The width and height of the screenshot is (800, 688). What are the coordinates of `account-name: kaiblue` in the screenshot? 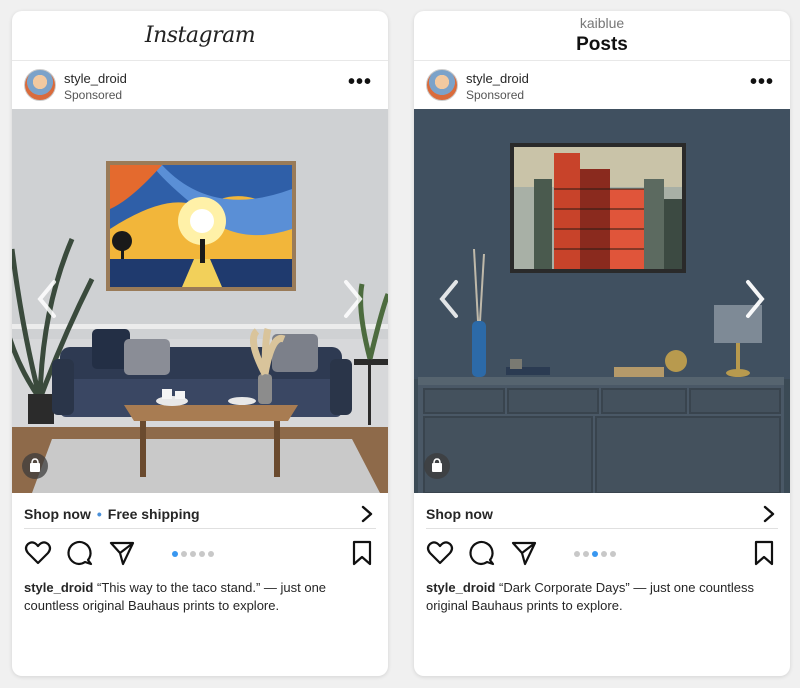 It's located at (602, 23).